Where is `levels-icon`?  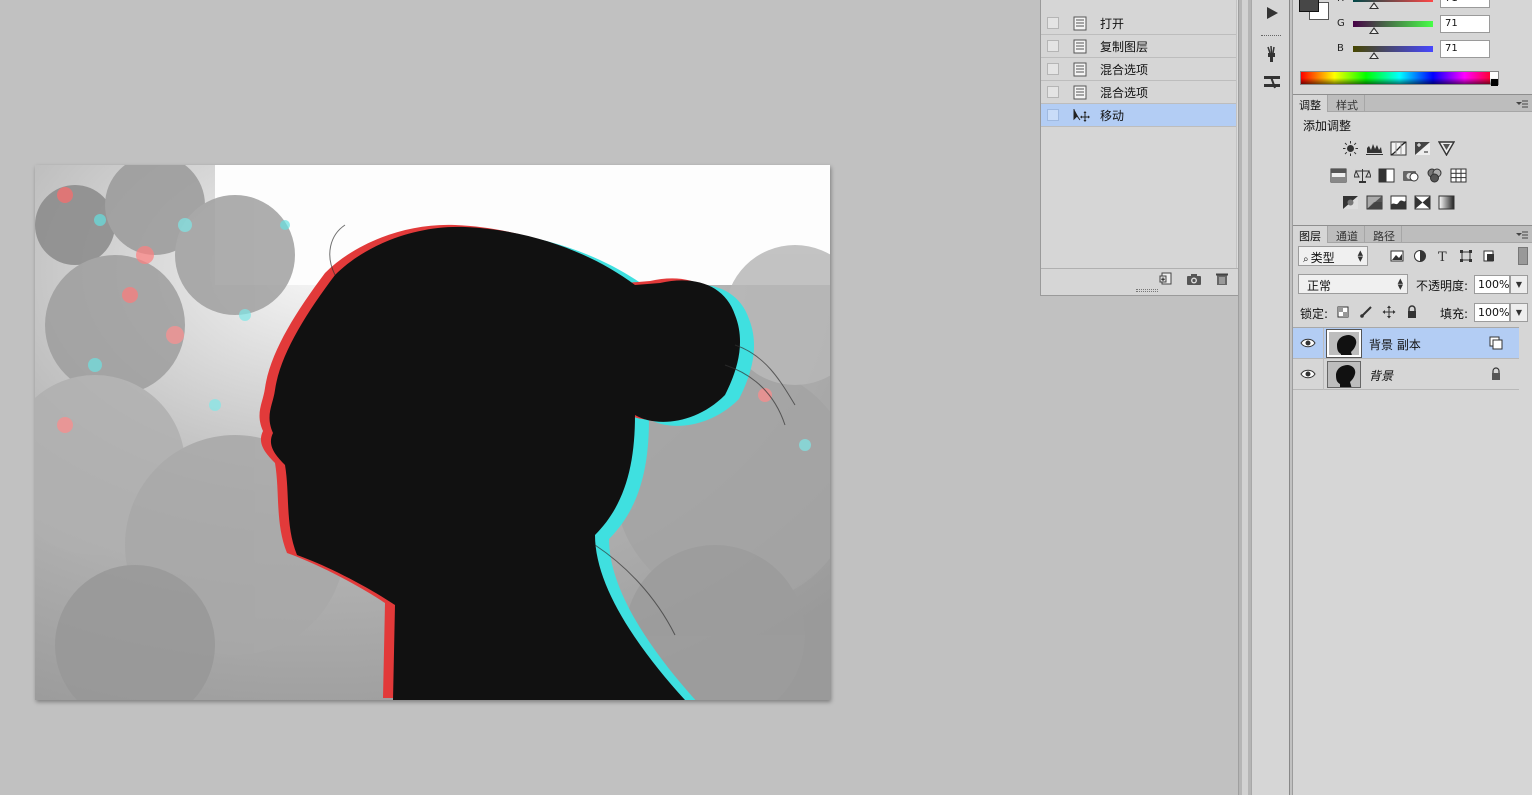 levels-icon is located at coordinates (1374, 148).